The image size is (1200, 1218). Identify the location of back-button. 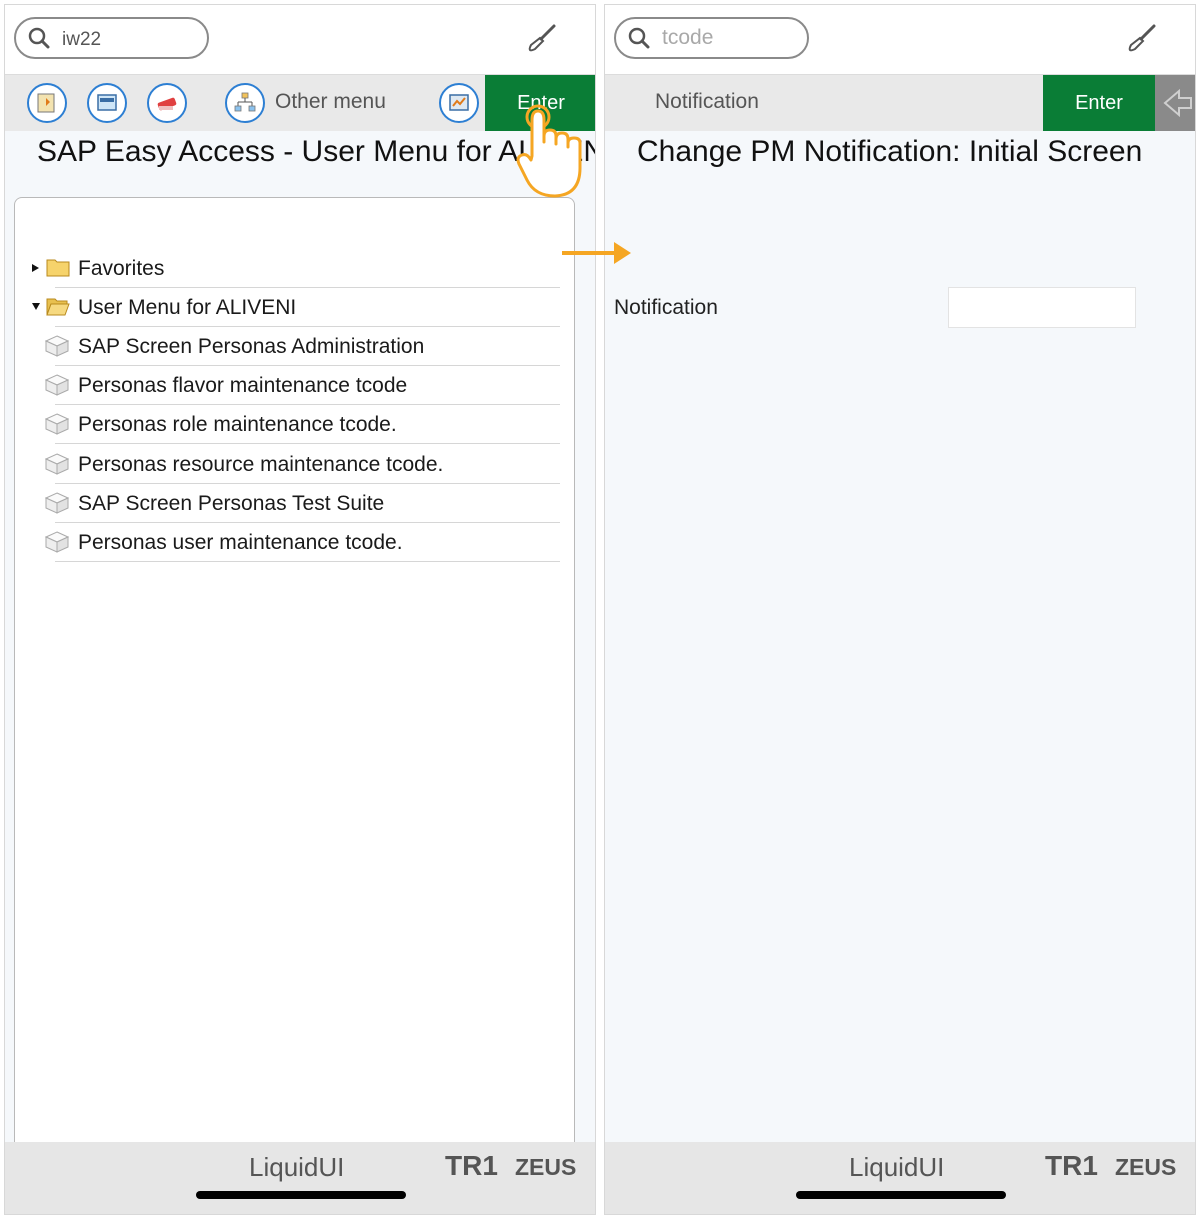
(1175, 103).